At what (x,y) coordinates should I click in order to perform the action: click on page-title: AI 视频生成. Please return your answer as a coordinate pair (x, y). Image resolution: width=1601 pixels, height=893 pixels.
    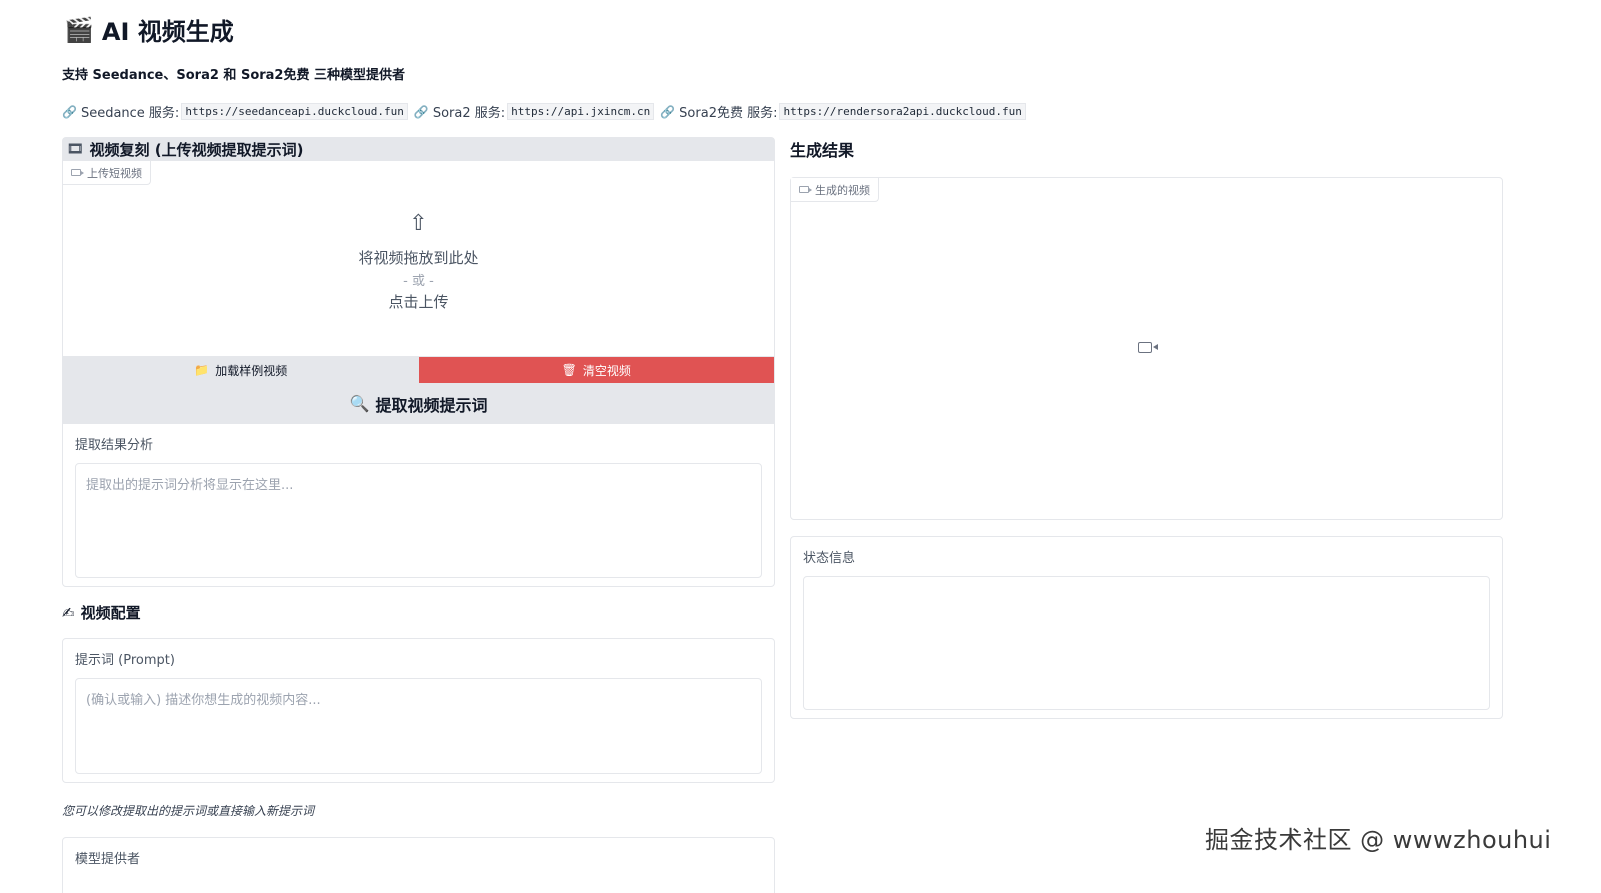
    Looking at the image, I should click on (167, 32).